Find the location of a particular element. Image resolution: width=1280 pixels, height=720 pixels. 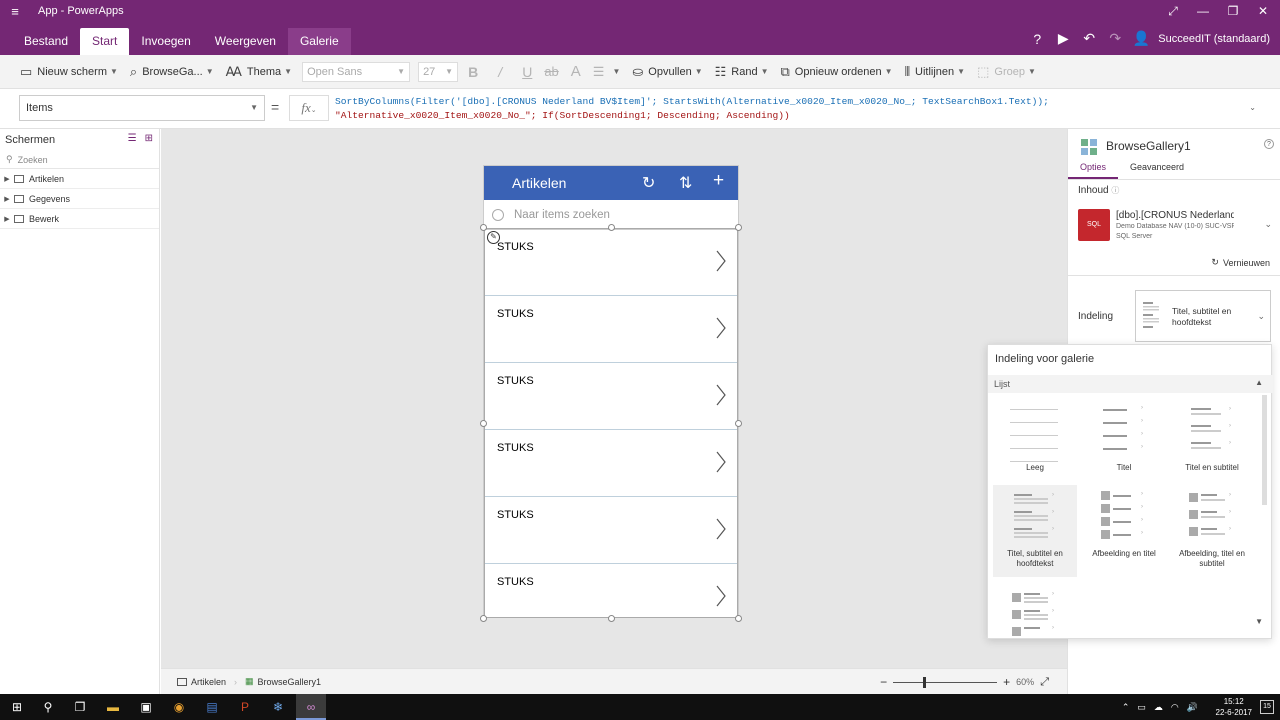

chrome-icon: ◉ is located at coordinates (179, 707).